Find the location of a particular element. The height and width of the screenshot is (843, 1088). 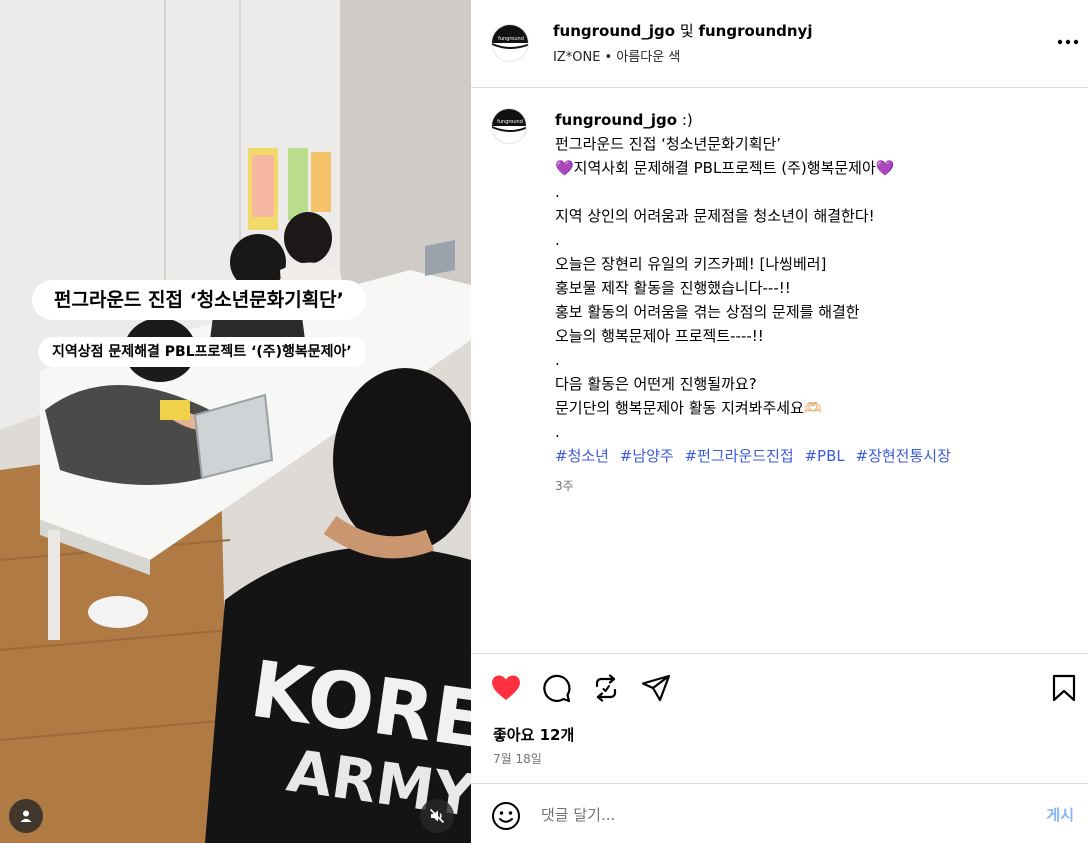

caption-line: 문기단의 행복문제아 활동 지켜봐주세요🫶🏻 is located at coordinates (689, 408).